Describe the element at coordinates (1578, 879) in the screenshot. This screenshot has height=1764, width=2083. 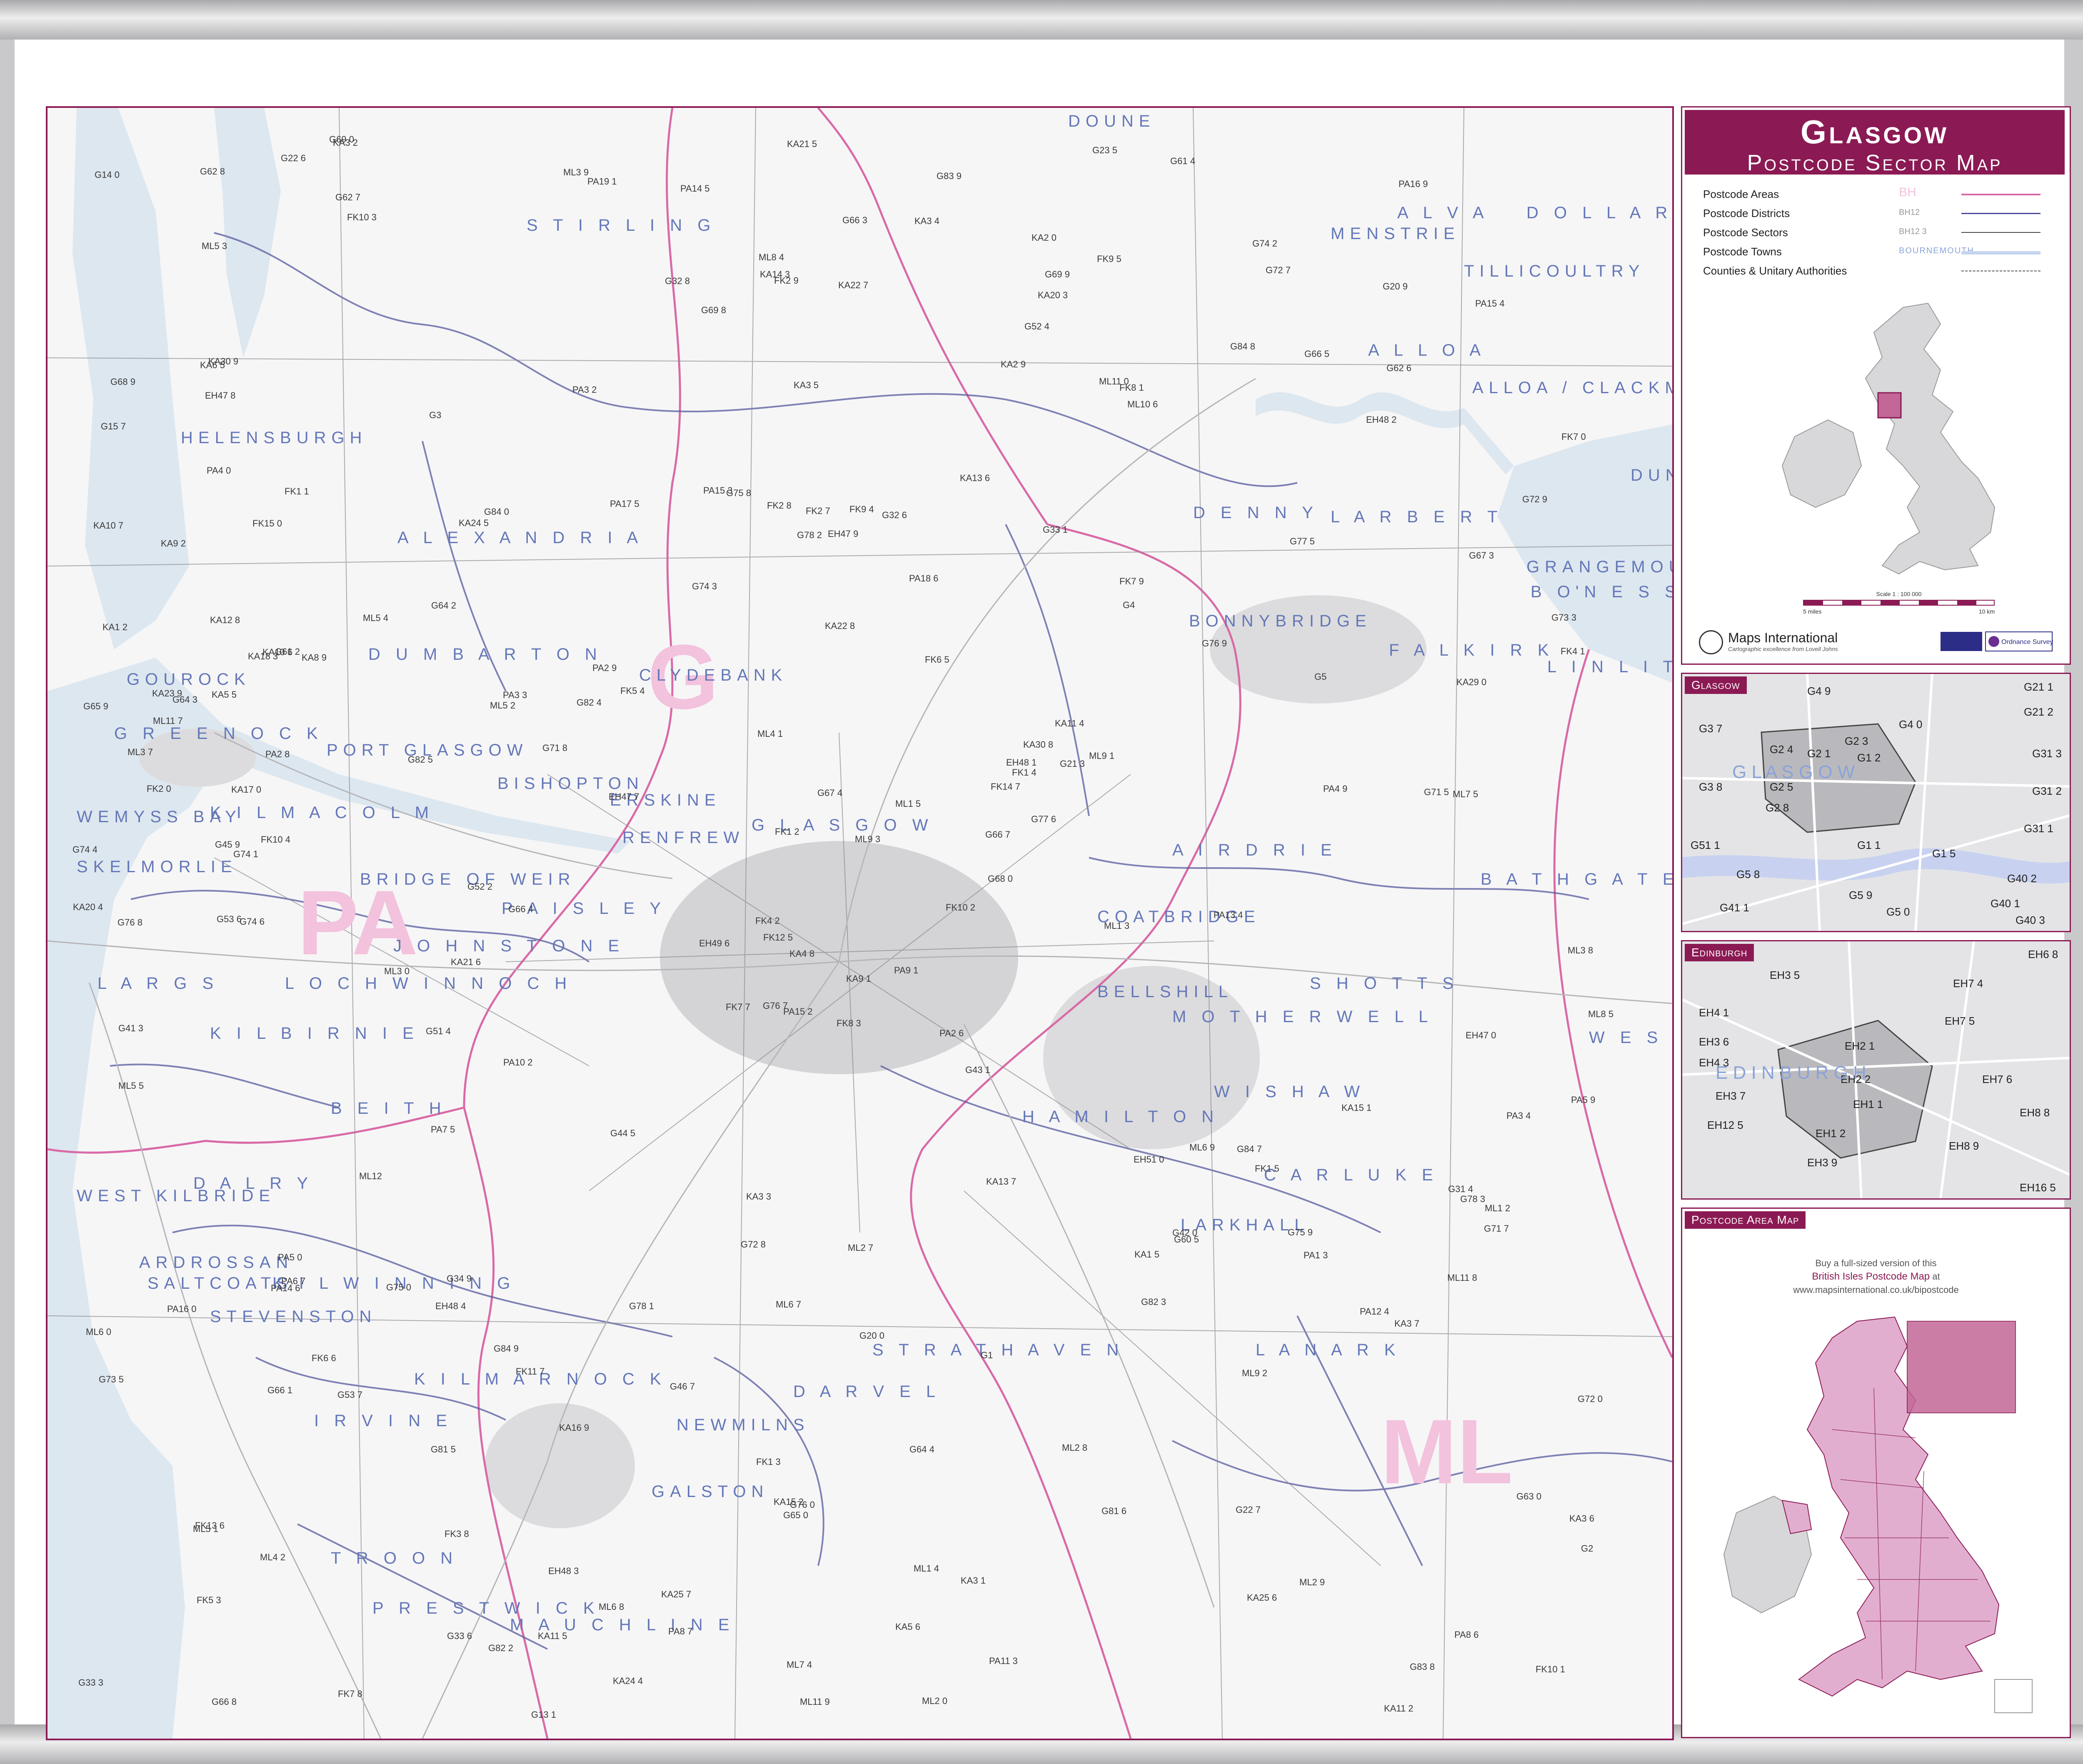
I see `town-label: B A T H G A T E` at that location.